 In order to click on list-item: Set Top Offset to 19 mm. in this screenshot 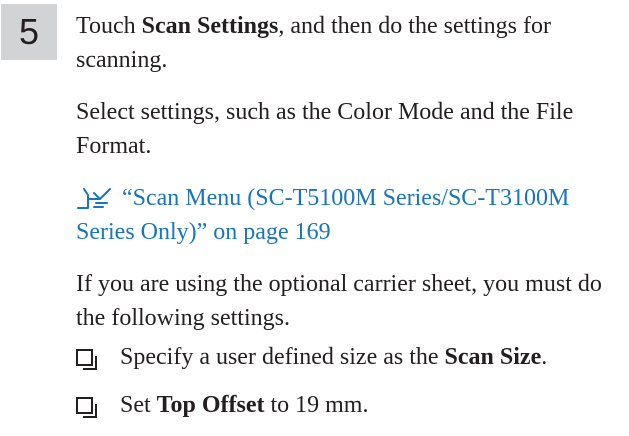, I will do `click(351, 405)`.